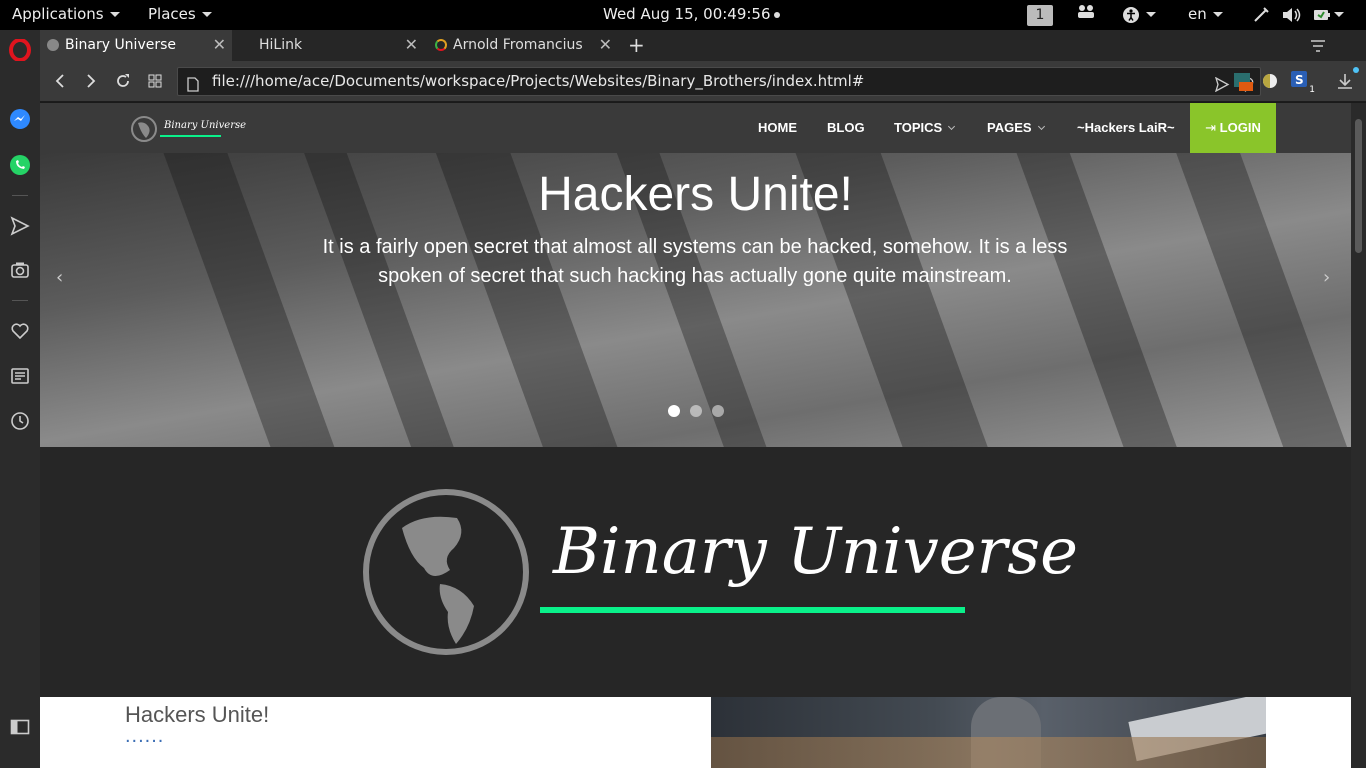  What do you see at coordinates (180, 15) in the screenshot?
I see `places-menu: Places` at bounding box center [180, 15].